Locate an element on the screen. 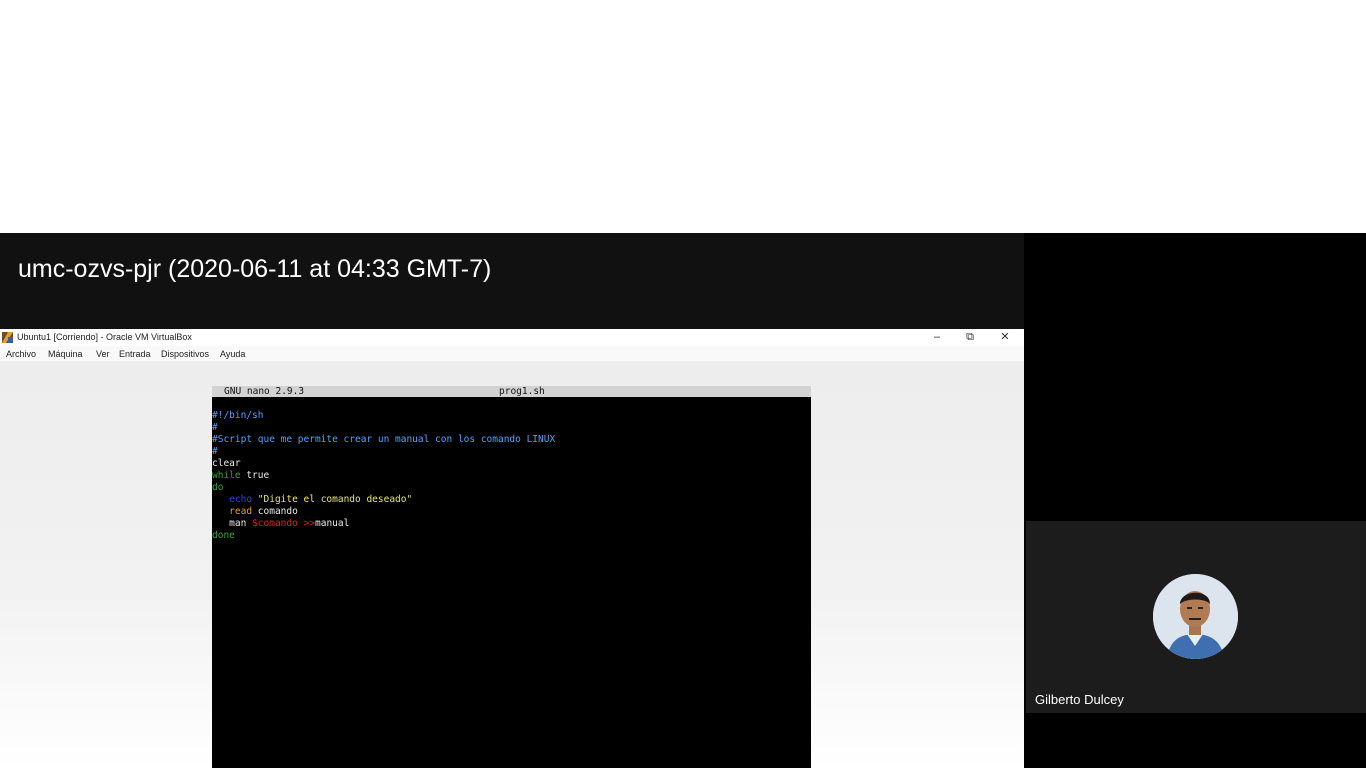 This screenshot has width=1366, height=768. code-line: #!/bin/sh is located at coordinates (383, 416).